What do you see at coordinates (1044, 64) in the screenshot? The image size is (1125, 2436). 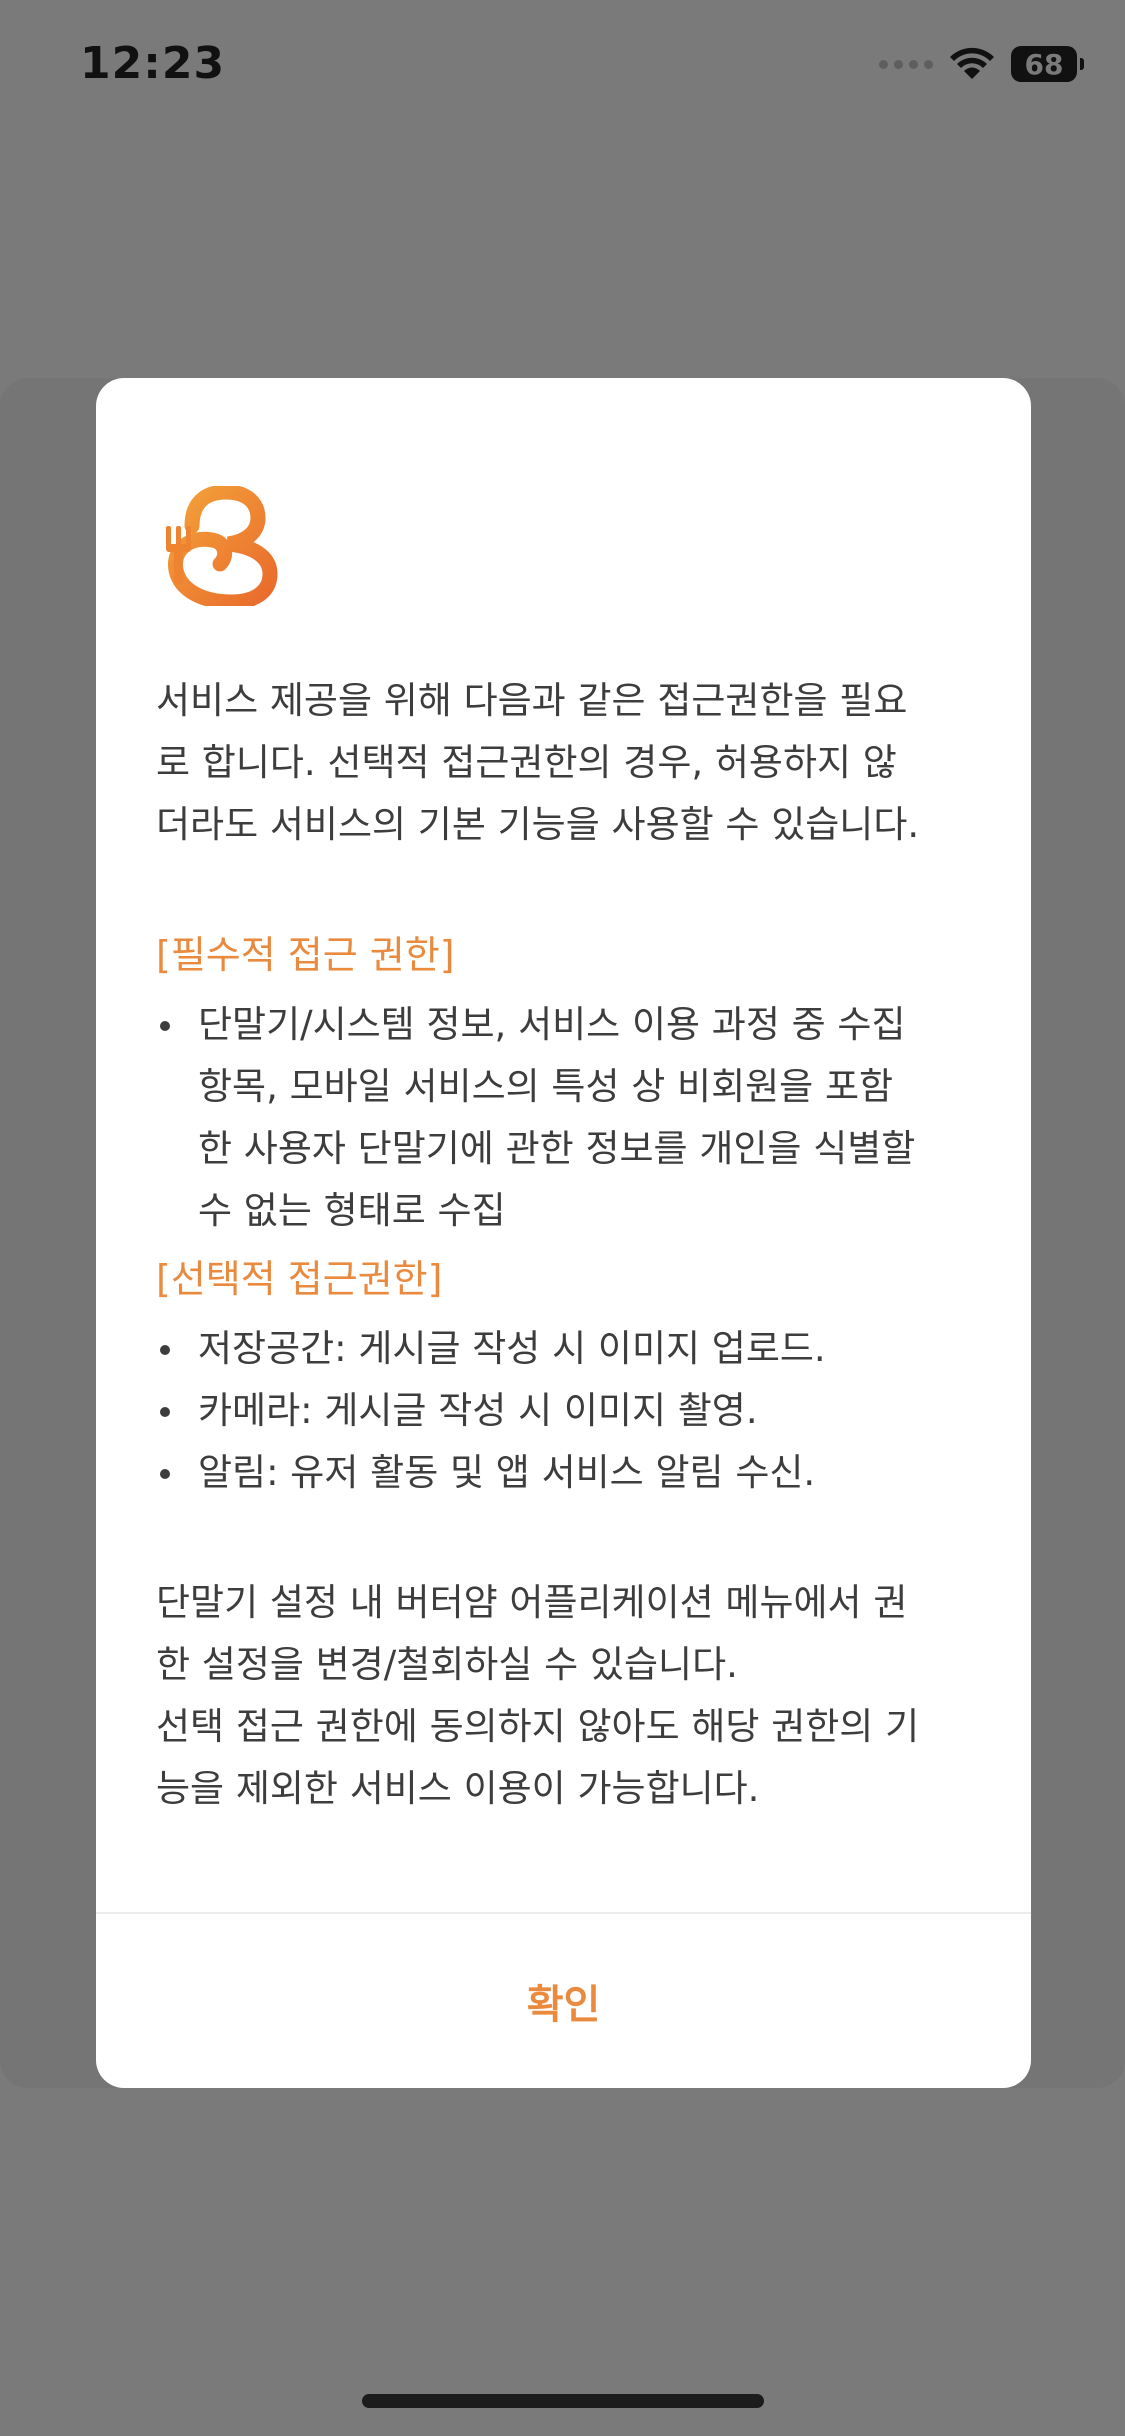 I see `battery-level: 68` at bounding box center [1044, 64].